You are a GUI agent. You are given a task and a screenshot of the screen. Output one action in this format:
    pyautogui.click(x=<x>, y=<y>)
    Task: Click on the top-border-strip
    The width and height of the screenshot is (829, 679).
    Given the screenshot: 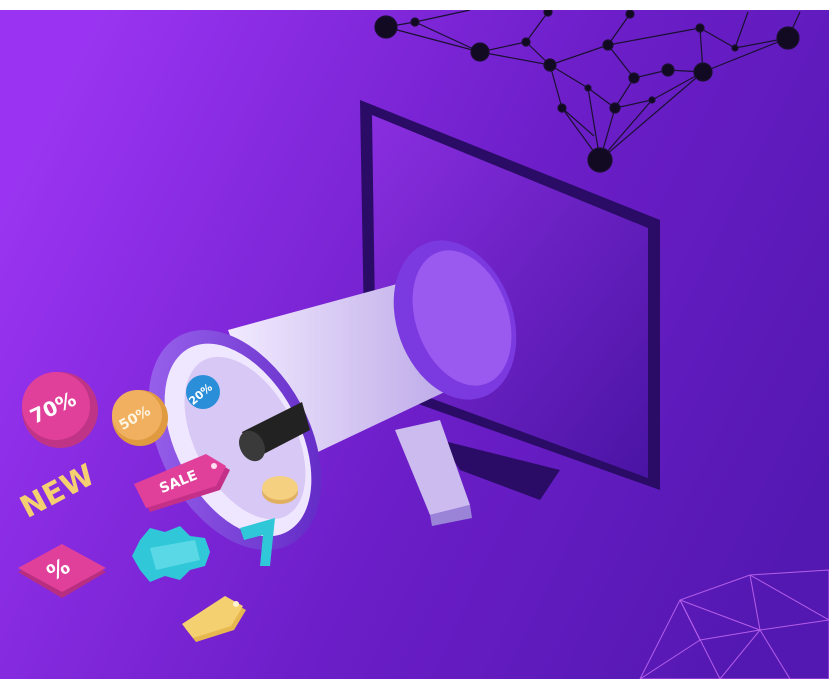 What is the action you would take?
    pyautogui.click(x=414, y=5)
    